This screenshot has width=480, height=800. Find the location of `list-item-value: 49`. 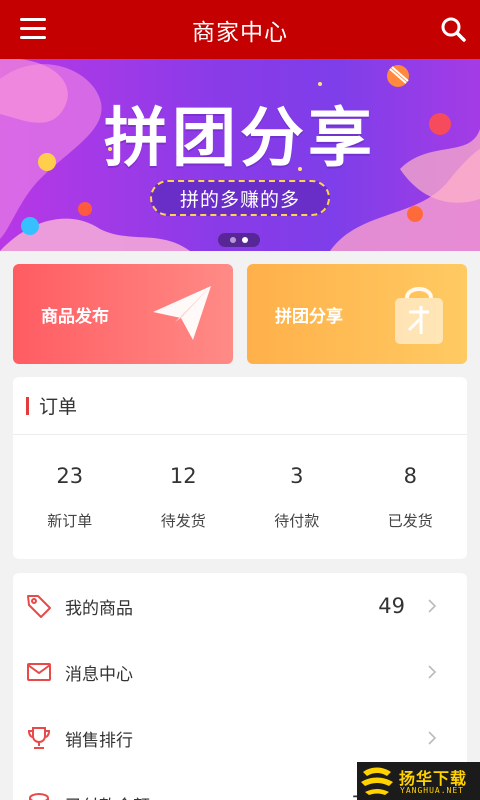

list-item-value: 49 is located at coordinates (391, 606).